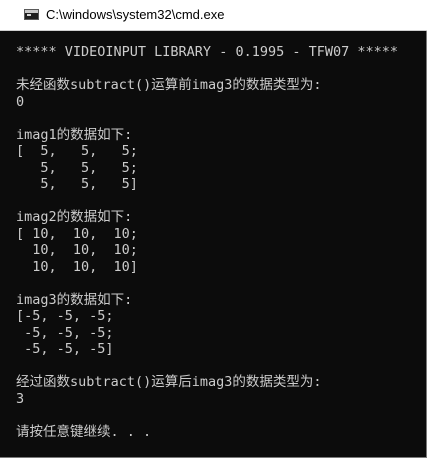  I want to click on console-line-imag1-row: 5, 5, 5;, so click(77, 167).